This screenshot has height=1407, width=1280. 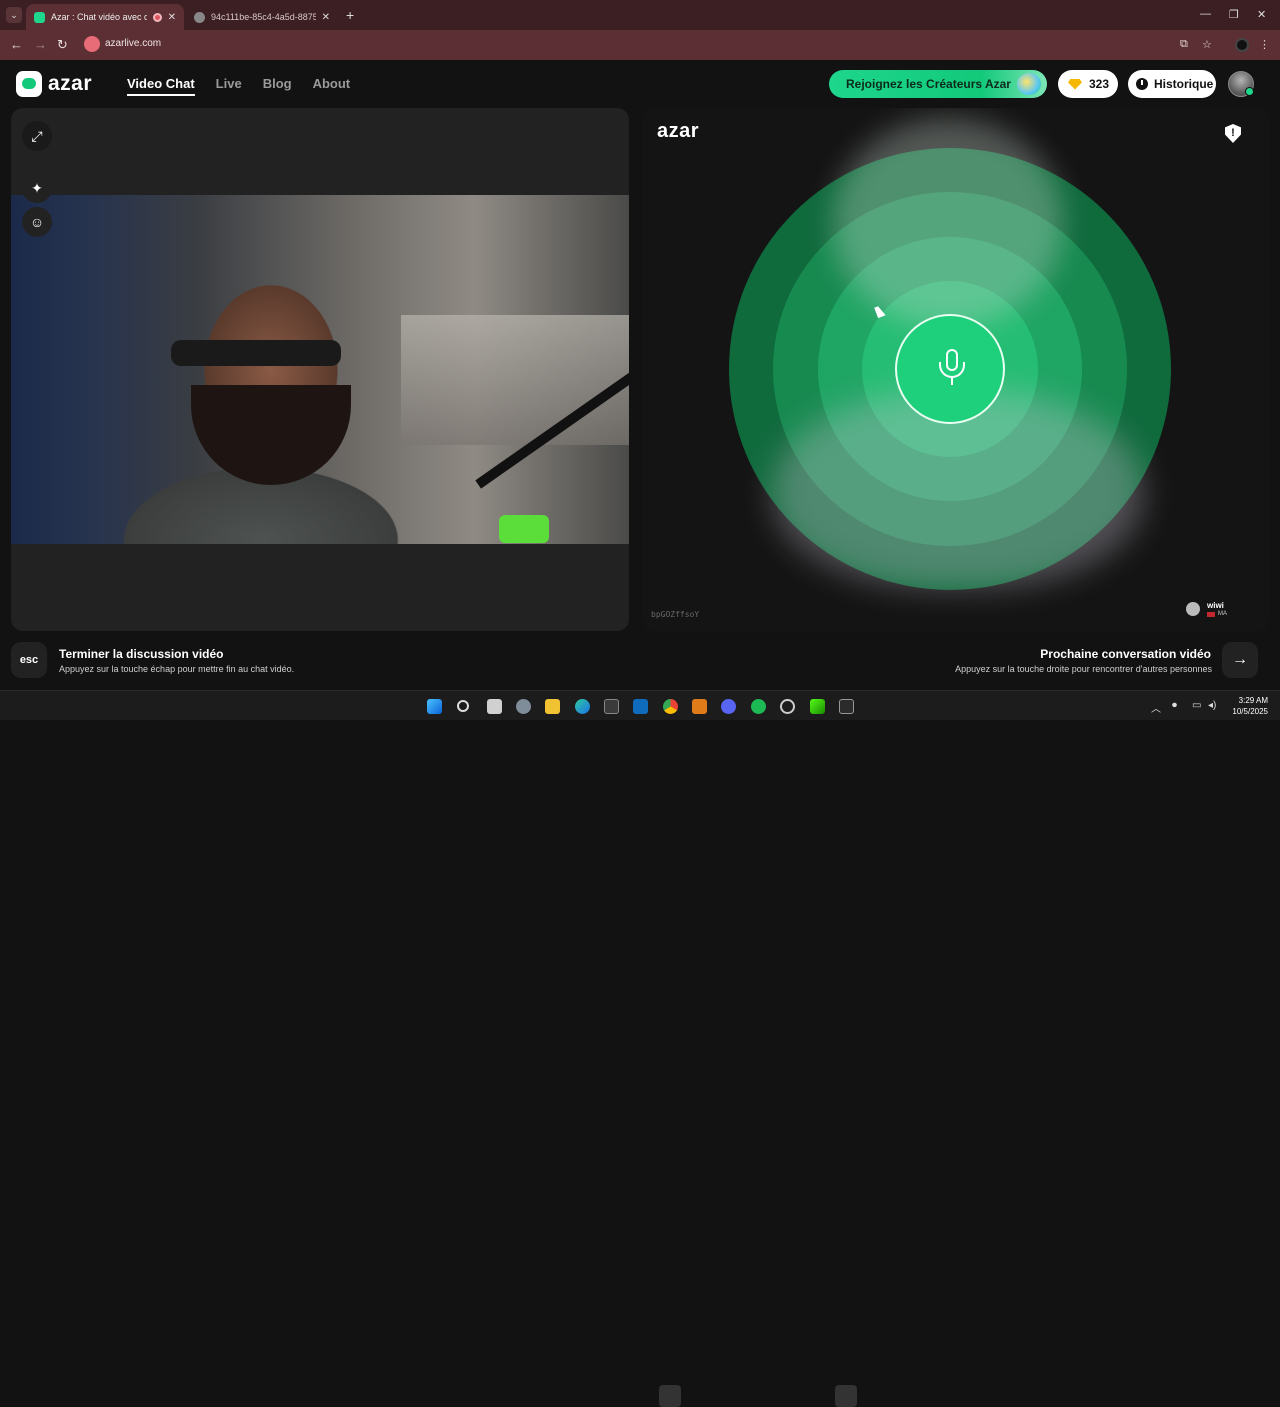 What do you see at coordinates (1184, 84) in the screenshot?
I see `history-label: Historique` at bounding box center [1184, 84].